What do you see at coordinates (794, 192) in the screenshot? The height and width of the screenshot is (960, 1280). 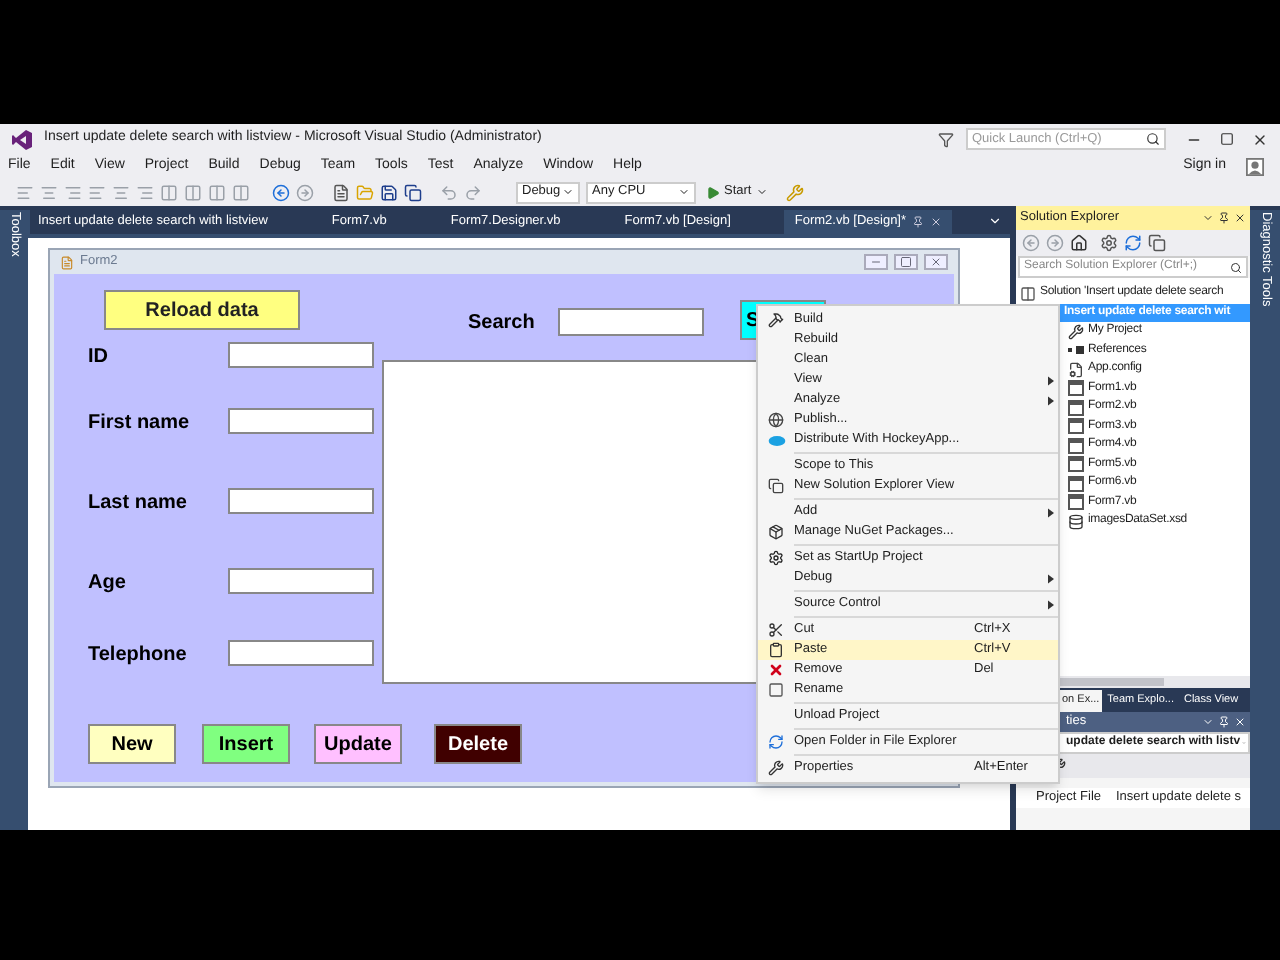 I see `tool-icon` at bounding box center [794, 192].